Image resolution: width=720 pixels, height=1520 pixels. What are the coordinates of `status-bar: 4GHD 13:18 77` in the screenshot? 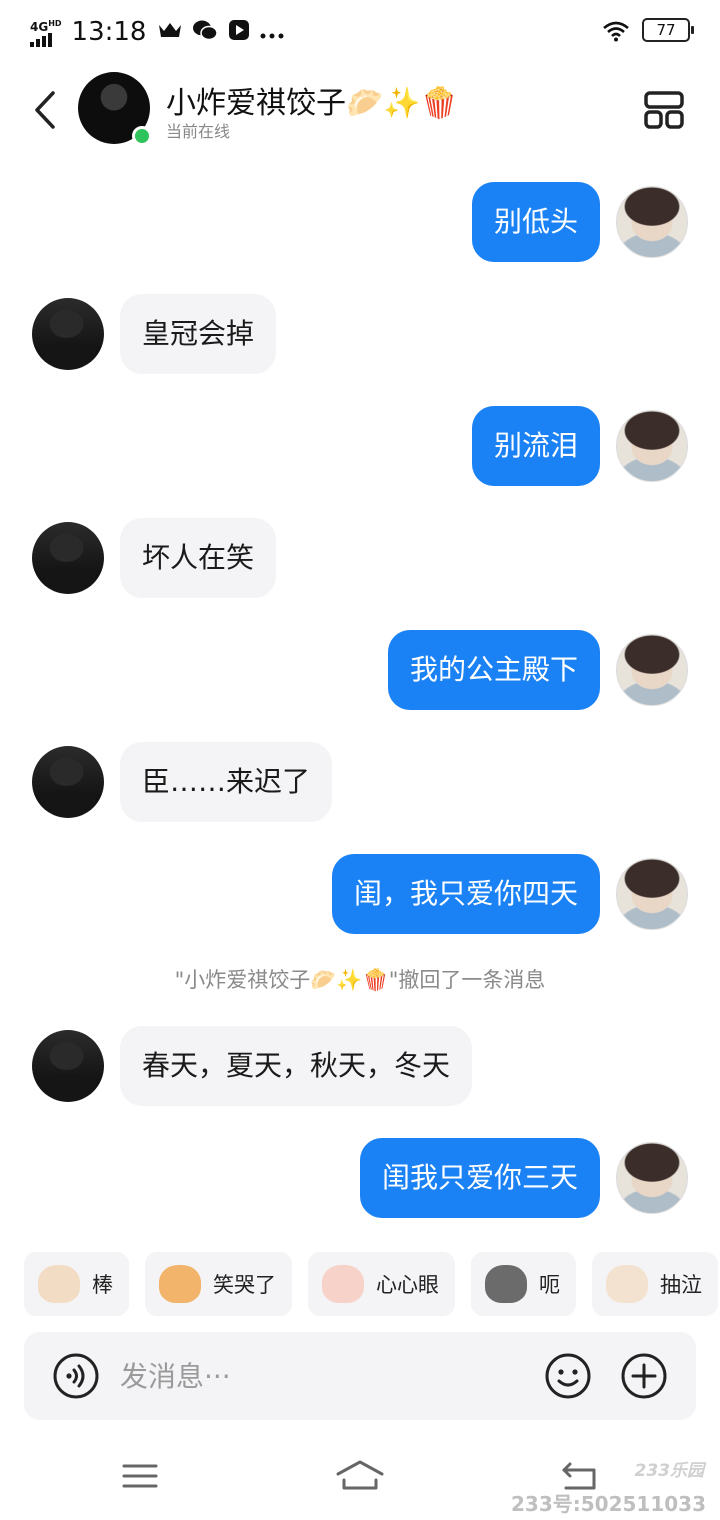 It's located at (360, 32).